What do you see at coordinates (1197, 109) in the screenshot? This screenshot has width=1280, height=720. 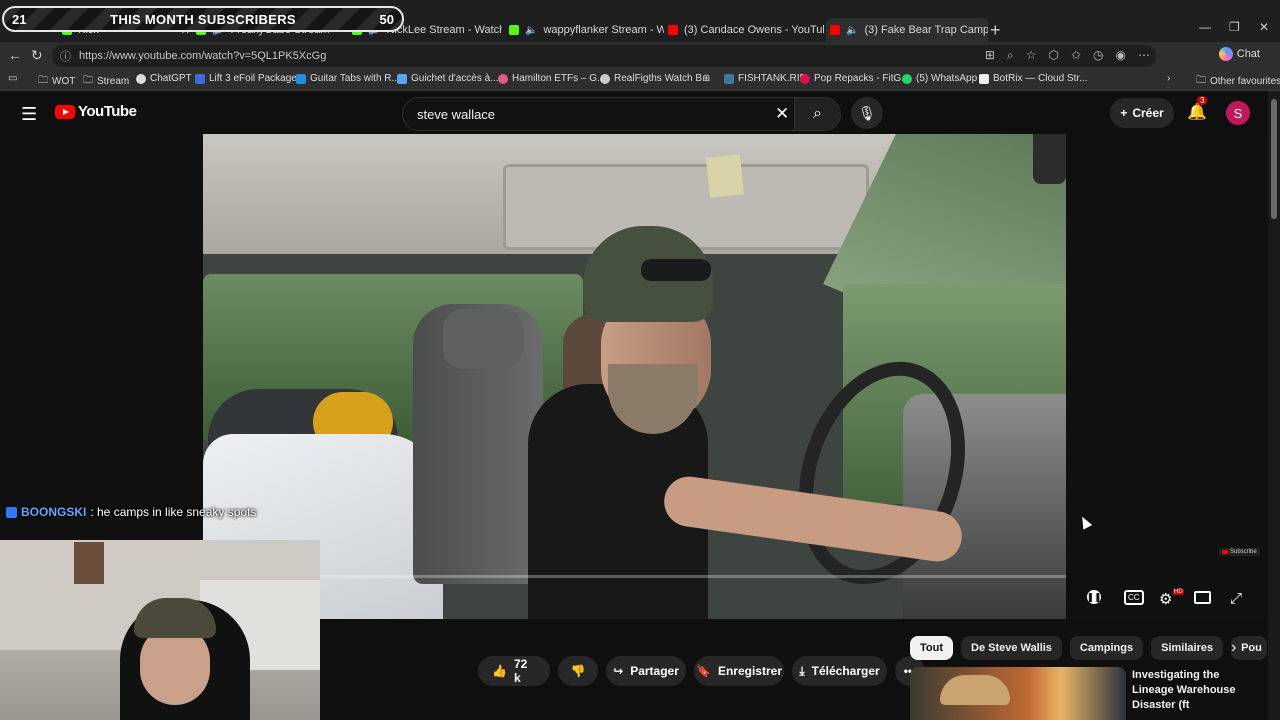 I see `notifications-button: 🔔 3` at bounding box center [1197, 109].